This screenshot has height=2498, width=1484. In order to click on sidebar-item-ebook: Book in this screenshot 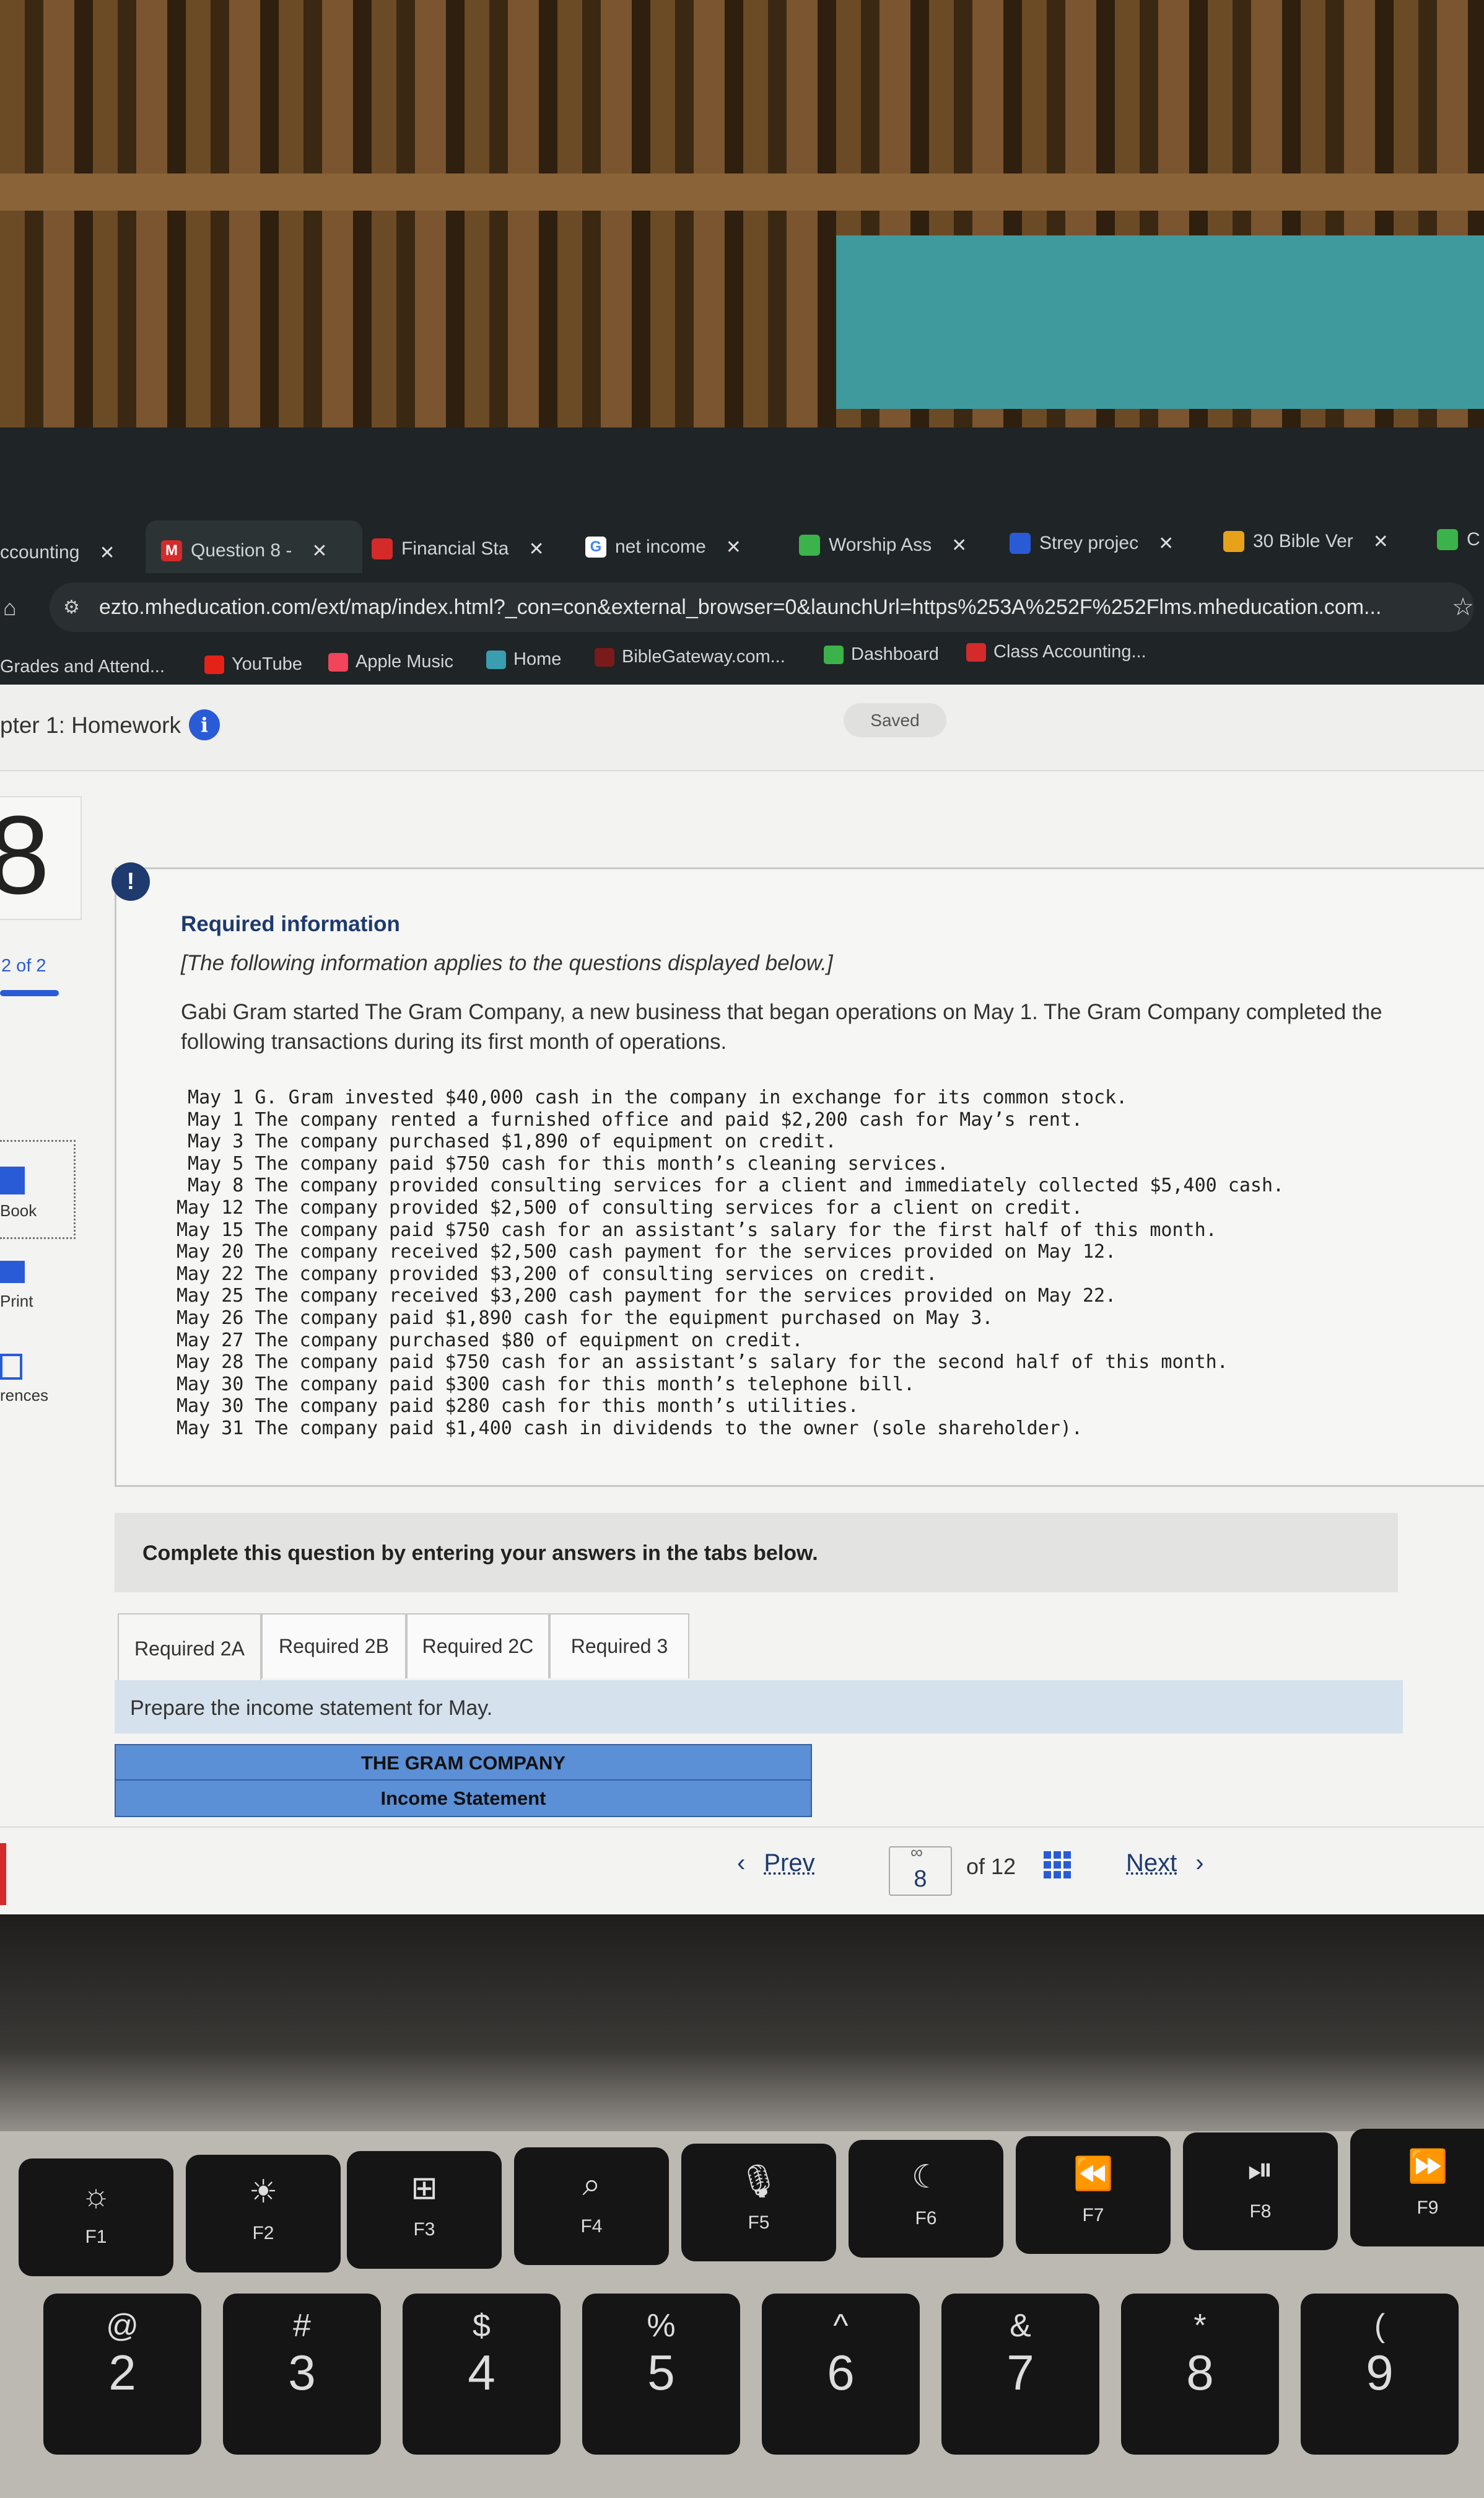, I will do `click(38, 1189)`.